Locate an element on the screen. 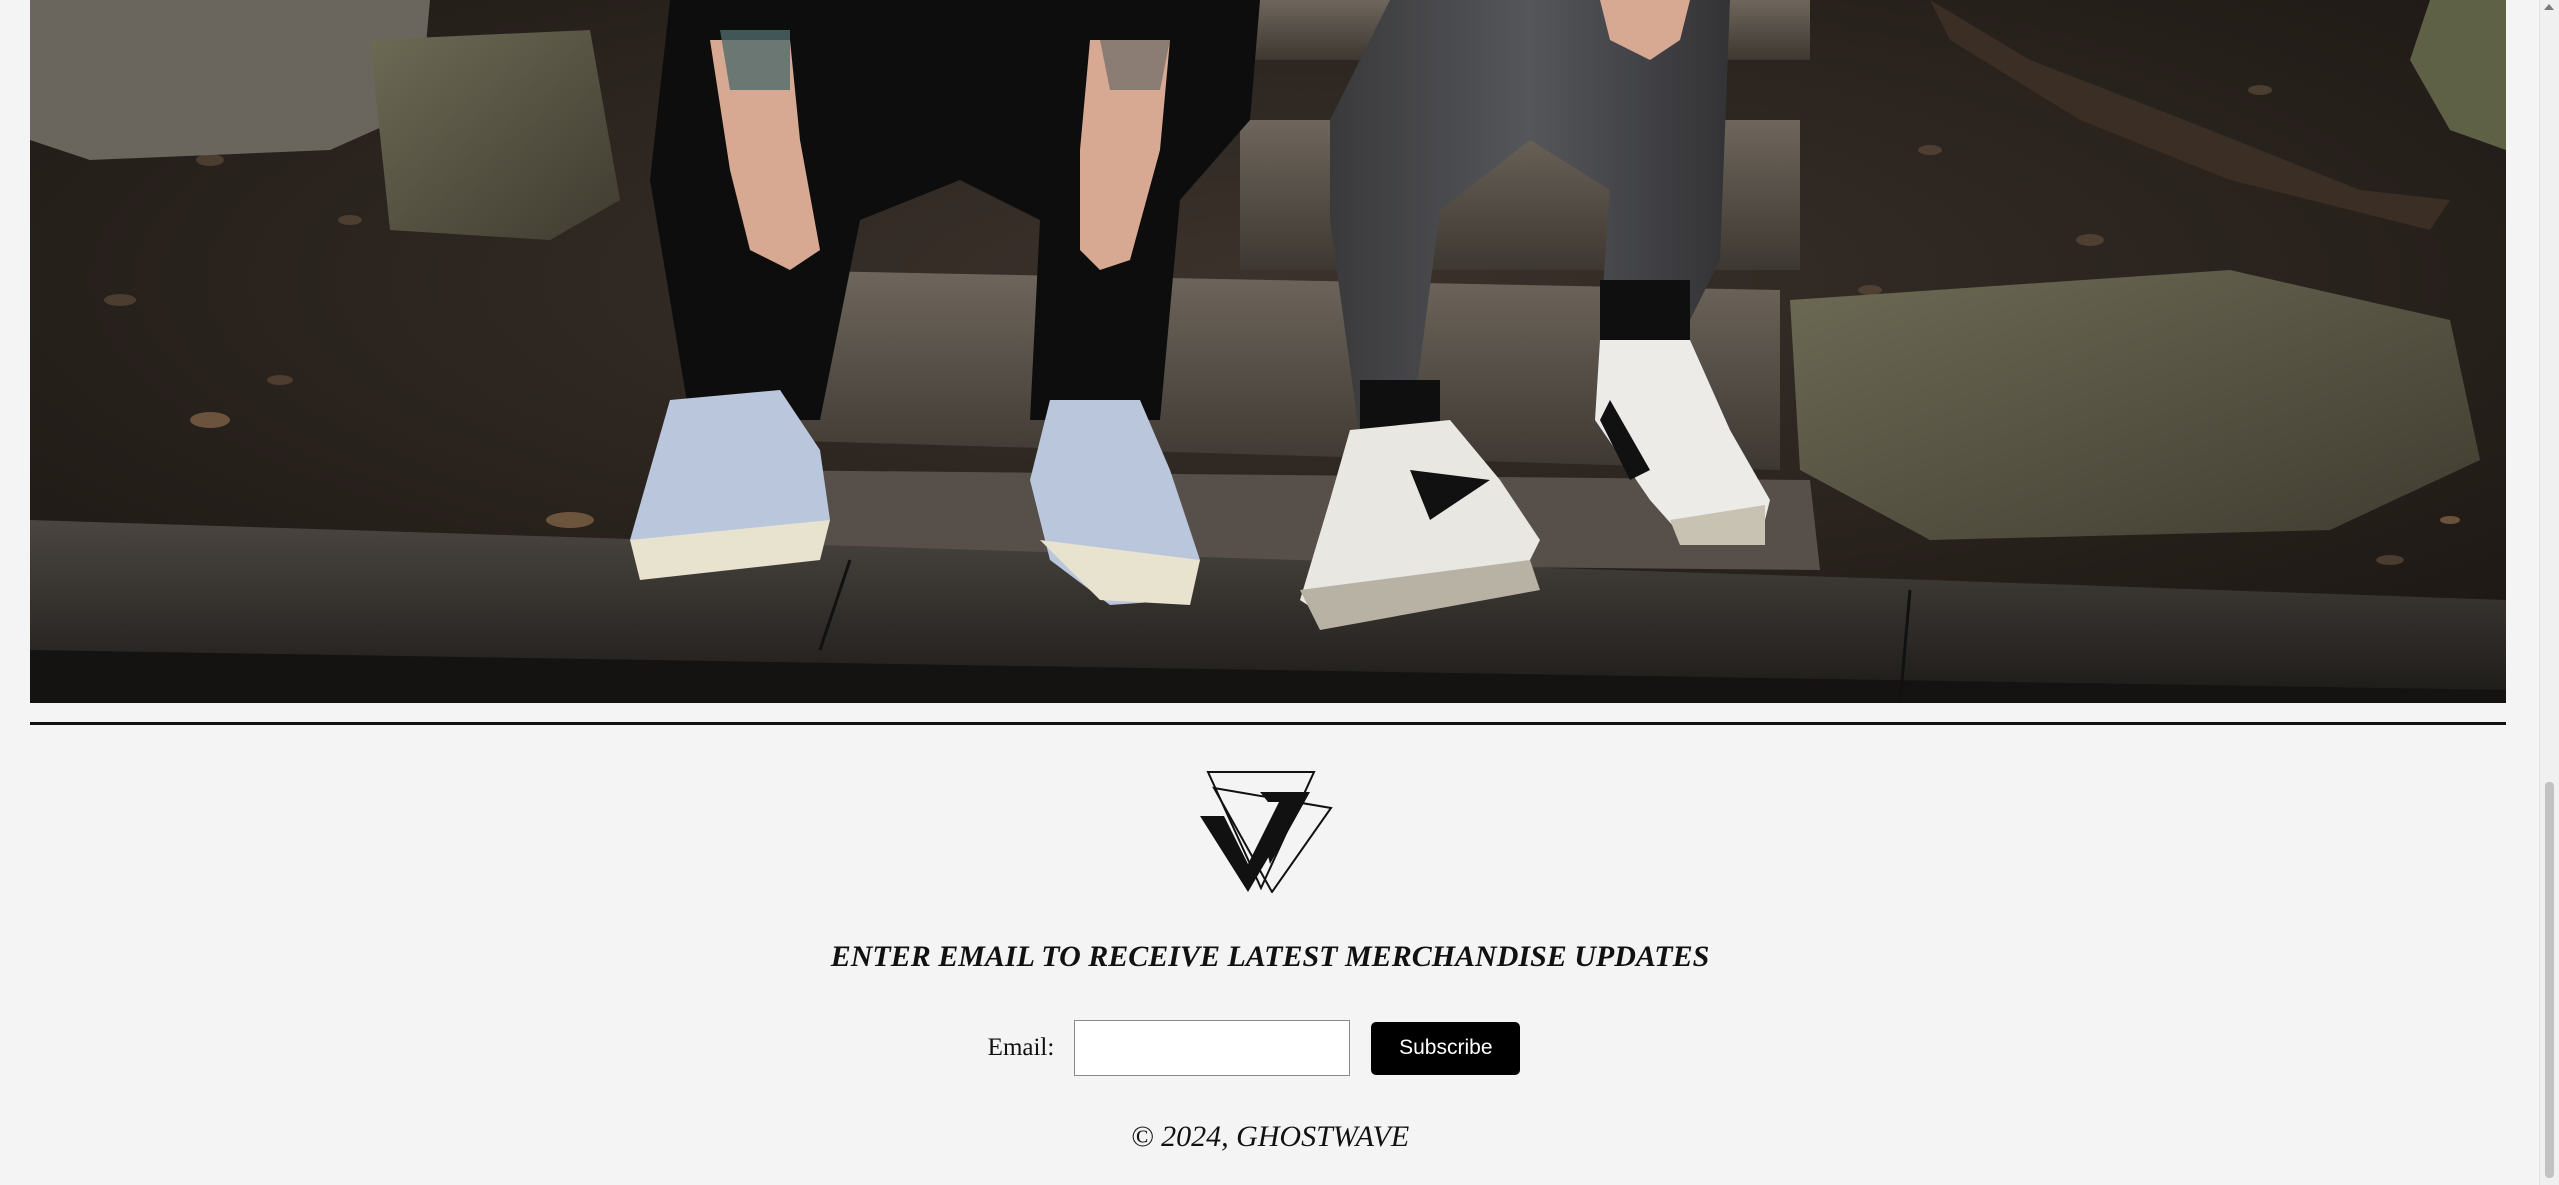 This screenshot has height=1185, width=2559. email-input is located at coordinates (1212, 1048).